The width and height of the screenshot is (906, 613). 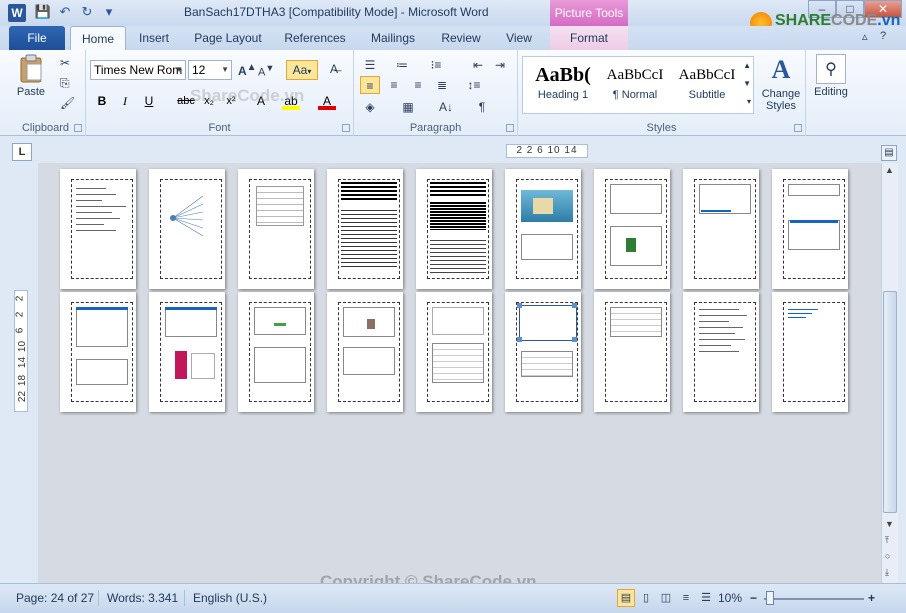 I want to click on redo-icon: ↻, so click(x=87, y=12).